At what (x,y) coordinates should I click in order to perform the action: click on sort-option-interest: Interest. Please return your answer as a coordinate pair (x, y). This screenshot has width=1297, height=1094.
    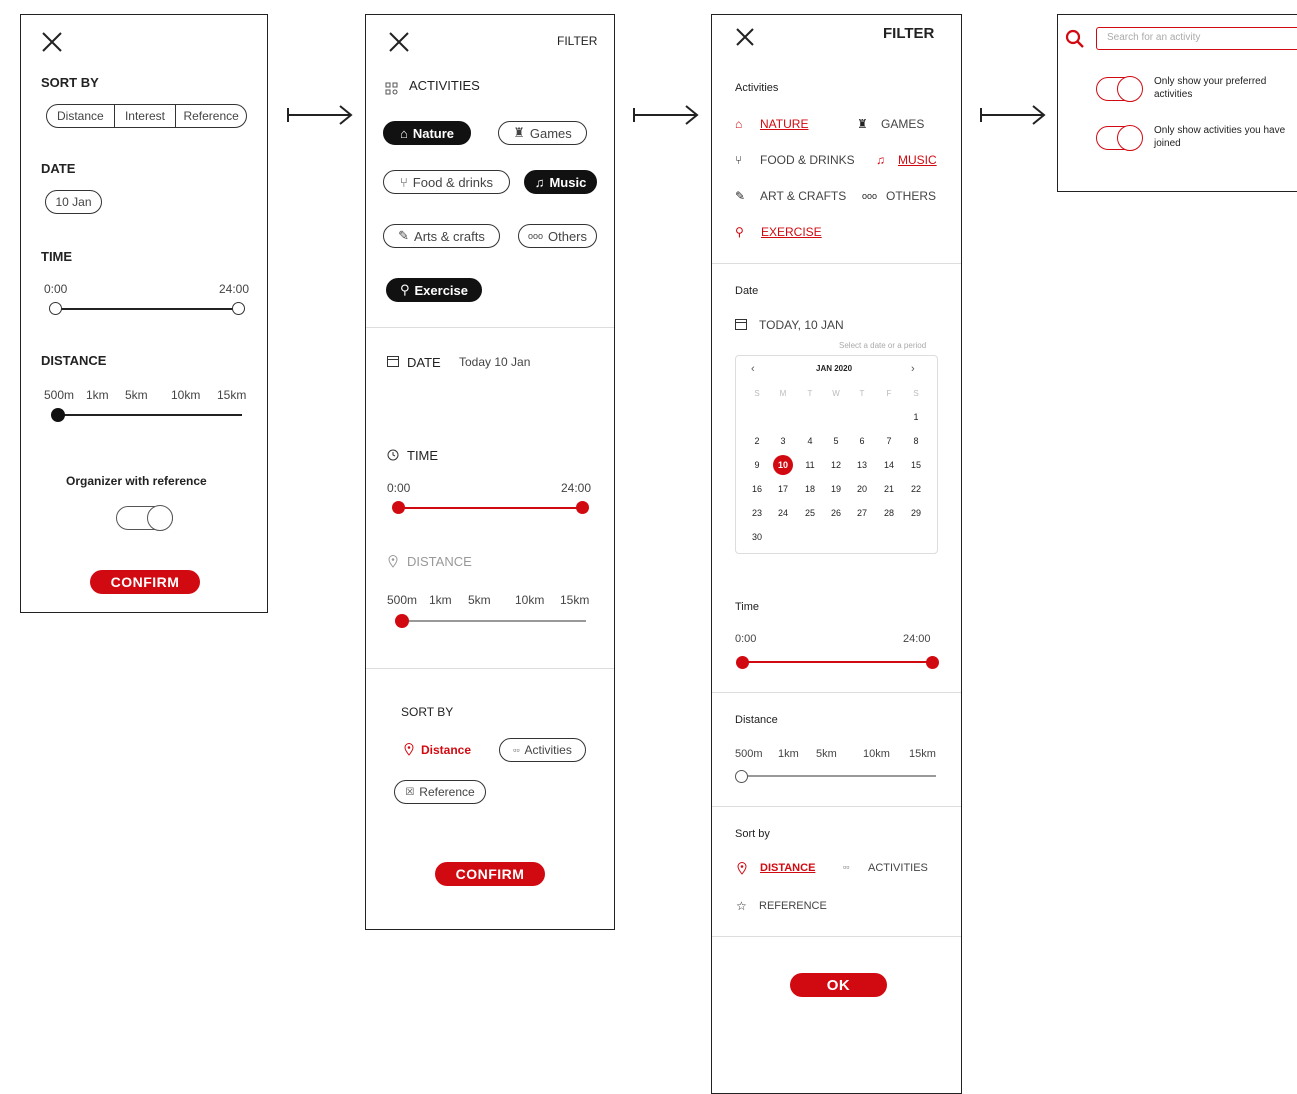
    Looking at the image, I should click on (146, 116).